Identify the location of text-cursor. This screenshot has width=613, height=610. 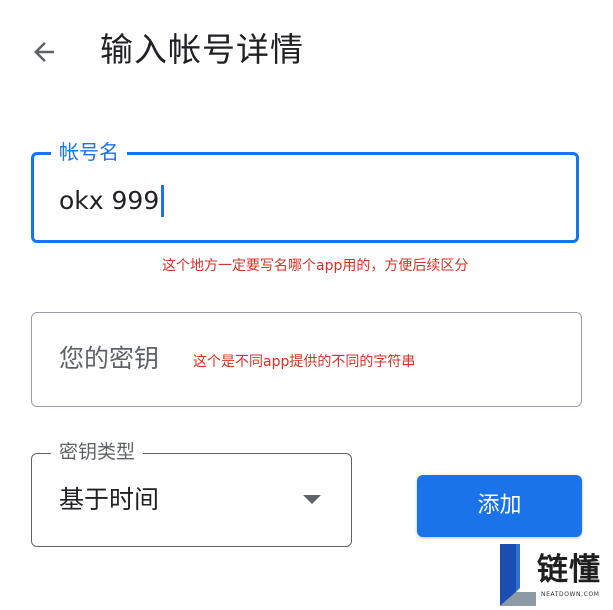
(163, 201).